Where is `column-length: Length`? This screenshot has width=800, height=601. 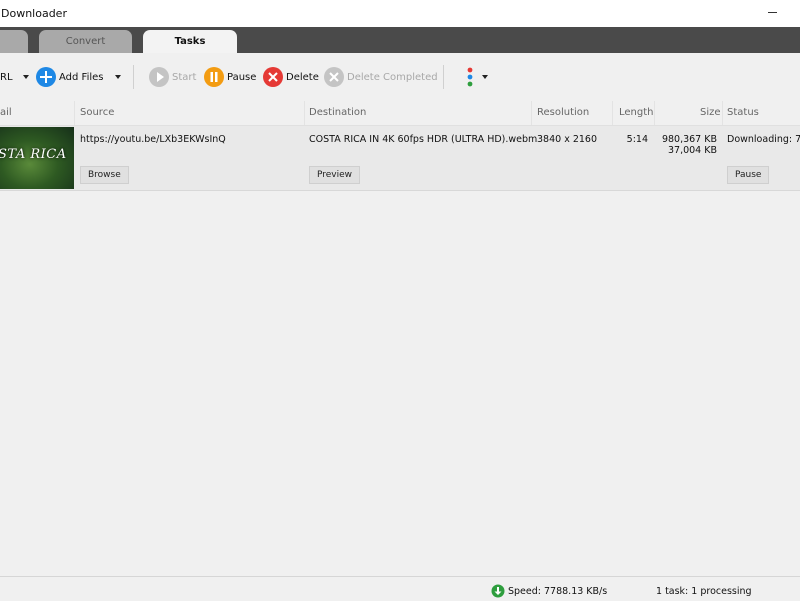 column-length: Length is located at coordinates (636, 112).